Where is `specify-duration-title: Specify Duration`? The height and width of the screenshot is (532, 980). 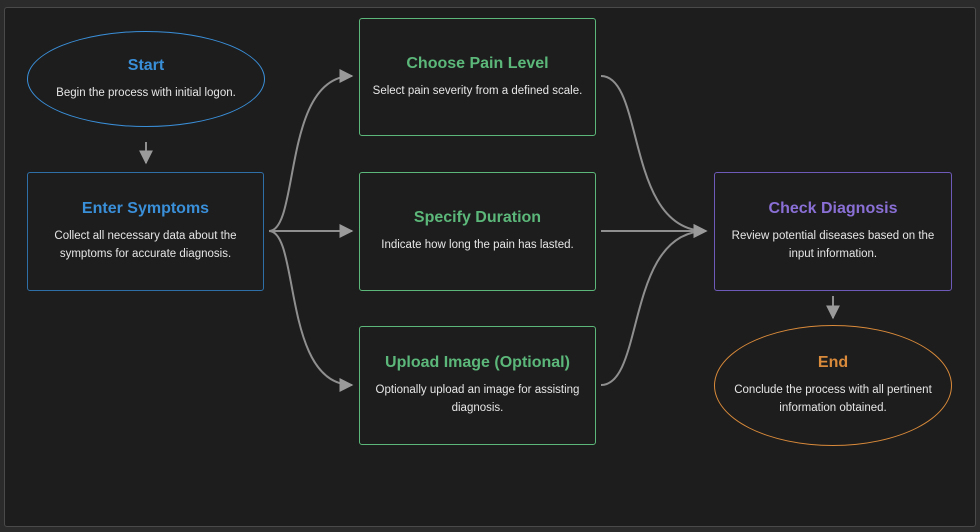
specify-duration-title: Specify Duration is located at coordinates (477, 217).